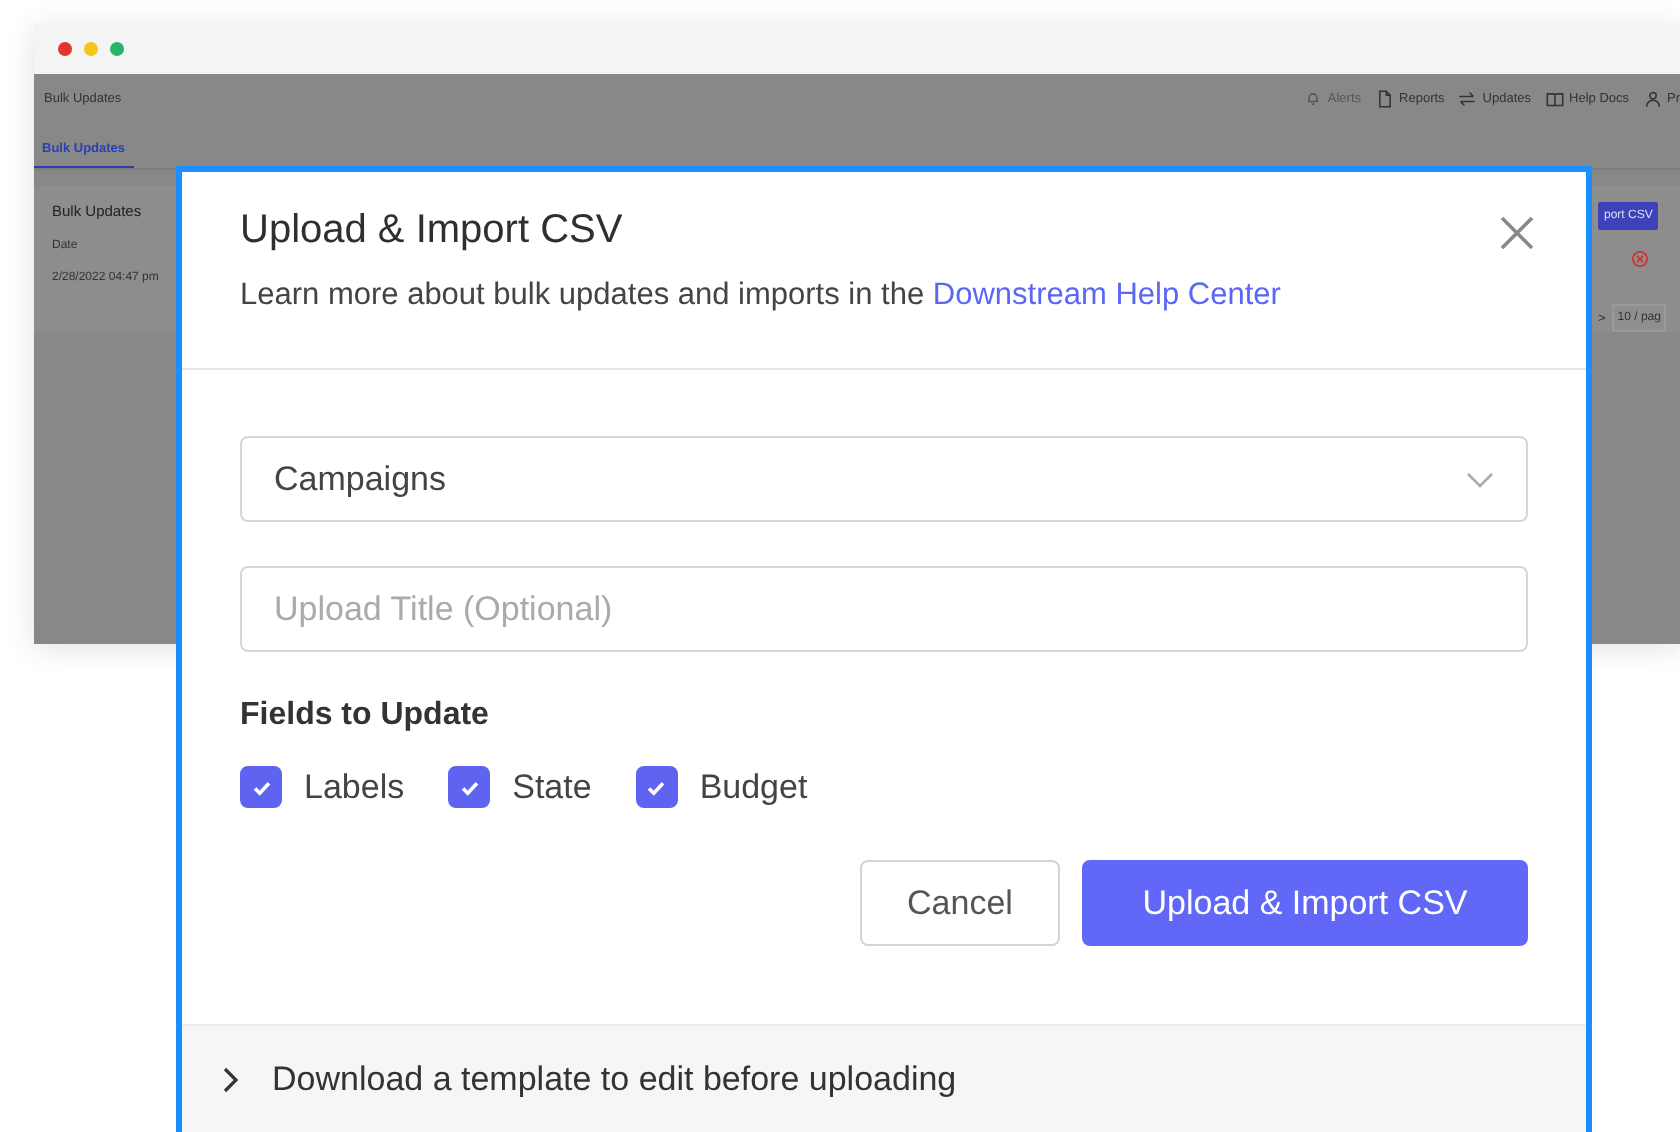  I want to click on checkbox-label: Labels, so click(354, 787).